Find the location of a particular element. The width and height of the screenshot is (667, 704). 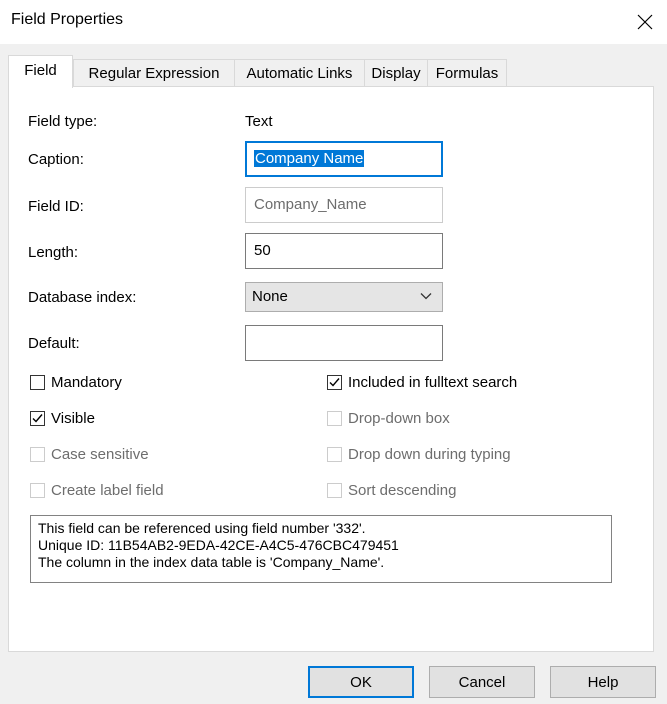

caption-label: Caption: is located at coordinates (56, 159).